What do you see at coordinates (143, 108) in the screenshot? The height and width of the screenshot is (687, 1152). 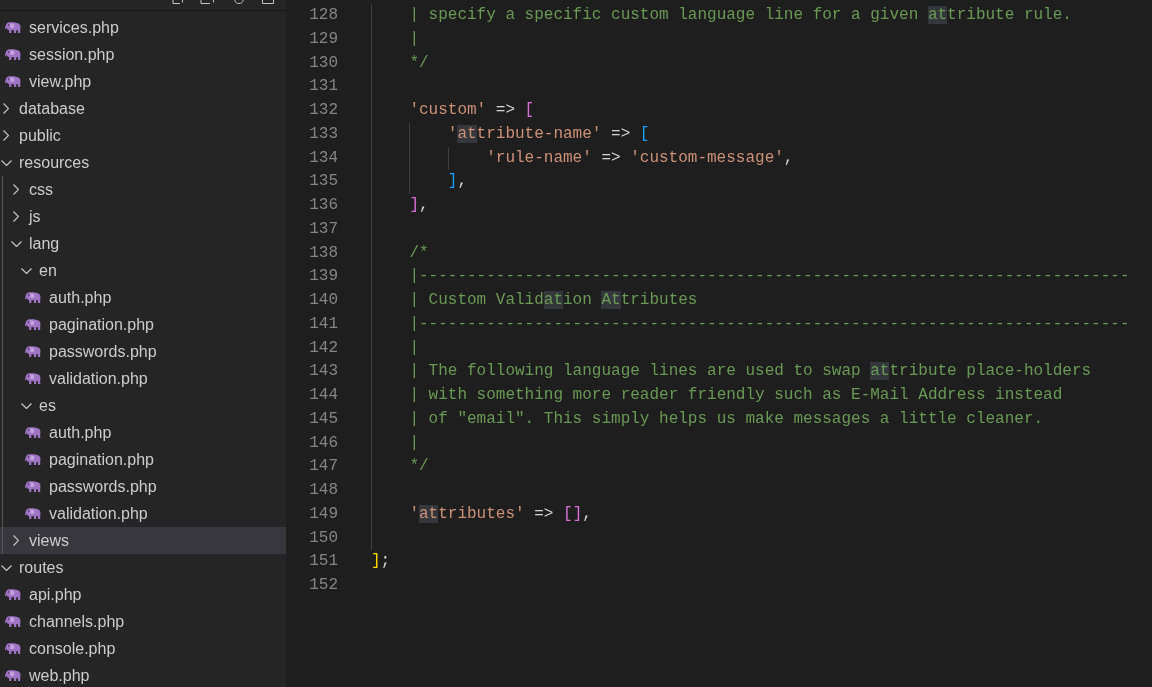 I see `folder-item: database` at bounding box center [143, 108].